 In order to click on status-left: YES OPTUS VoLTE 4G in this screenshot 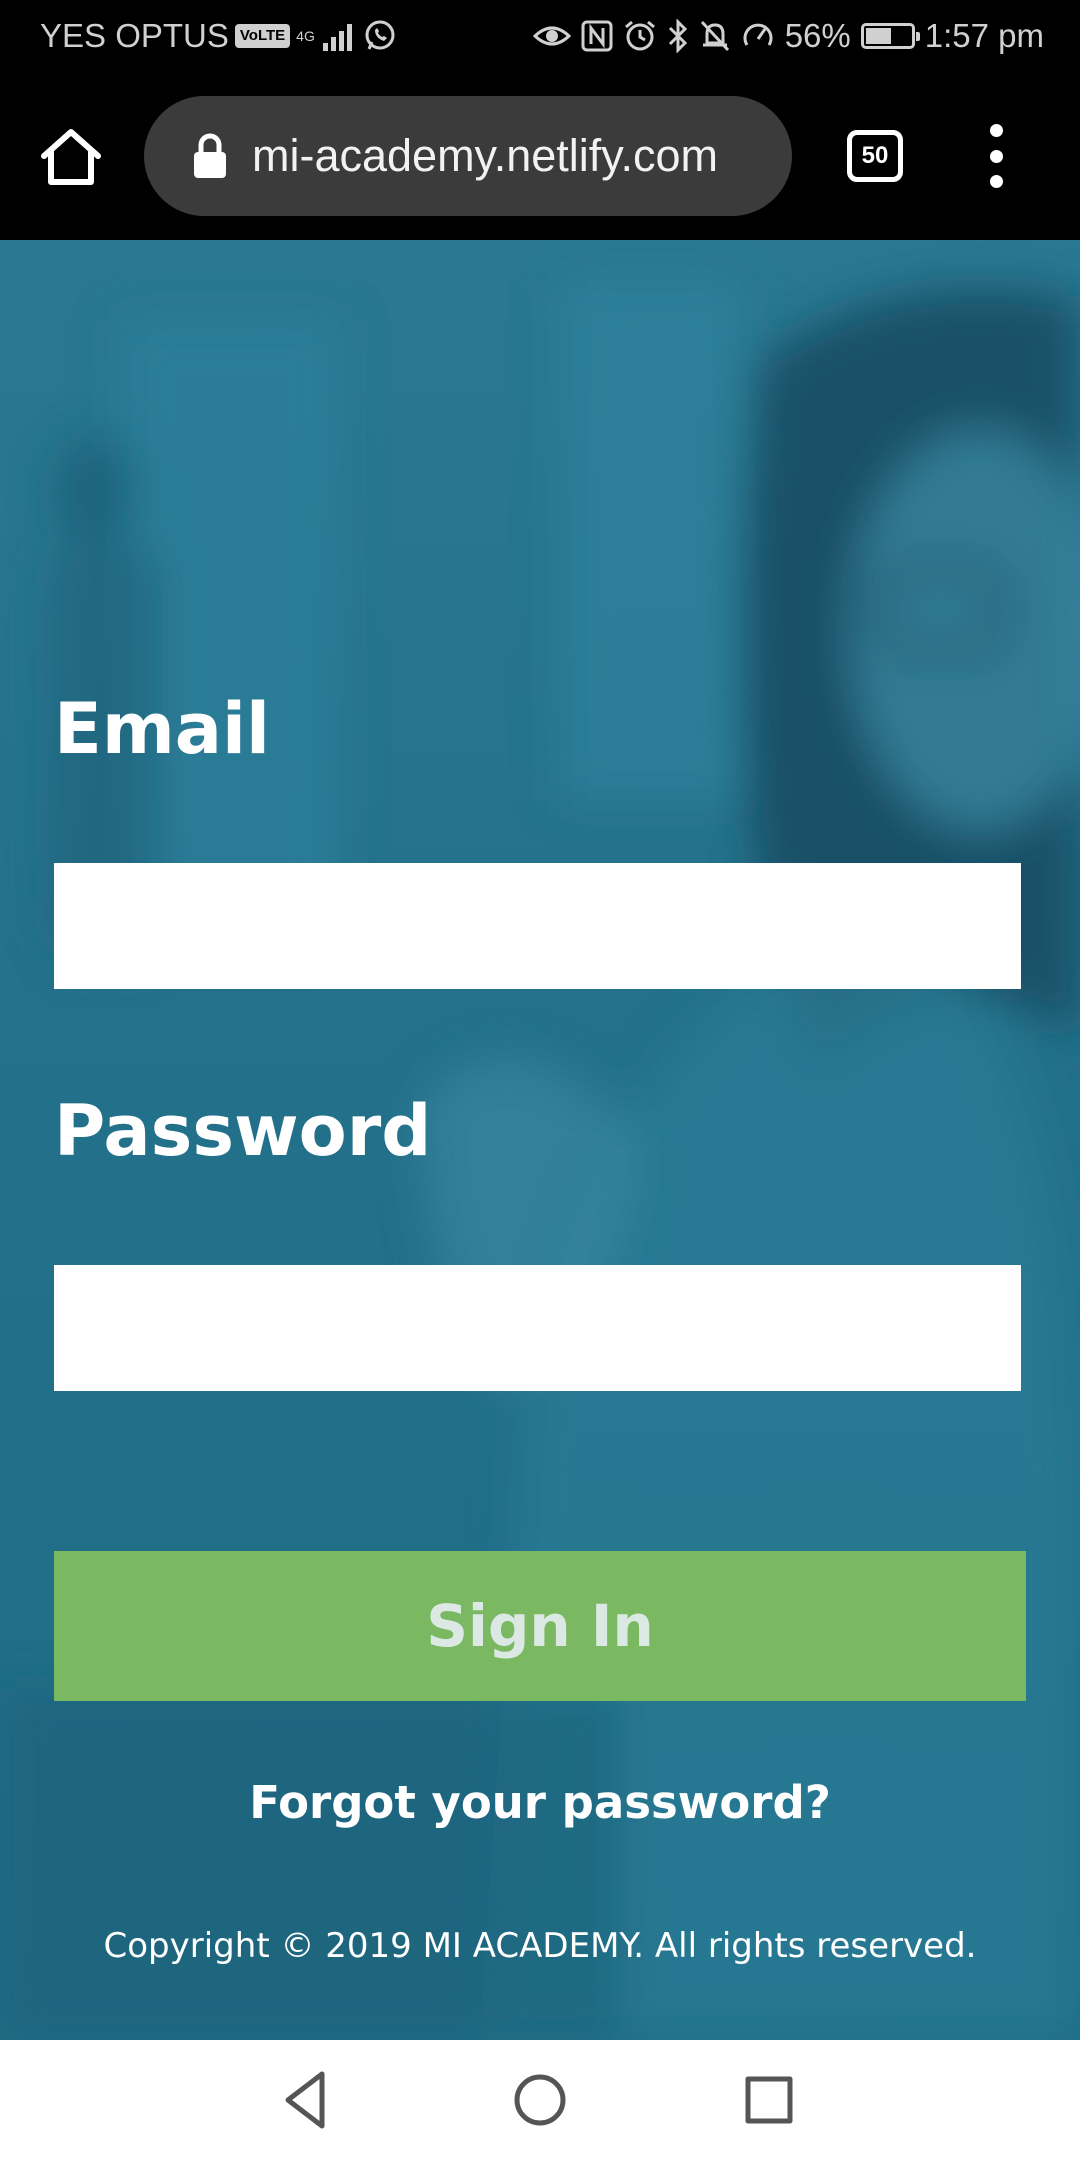, I will do `click(218, 36)`.